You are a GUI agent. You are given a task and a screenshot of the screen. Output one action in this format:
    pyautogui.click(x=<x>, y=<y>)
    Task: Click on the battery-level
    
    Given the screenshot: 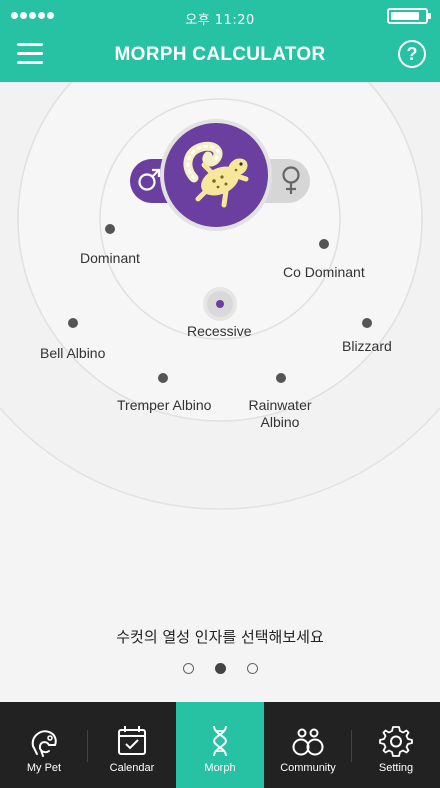 What is the action you would take?
    pyautogui.click(x=405, y=16)
    